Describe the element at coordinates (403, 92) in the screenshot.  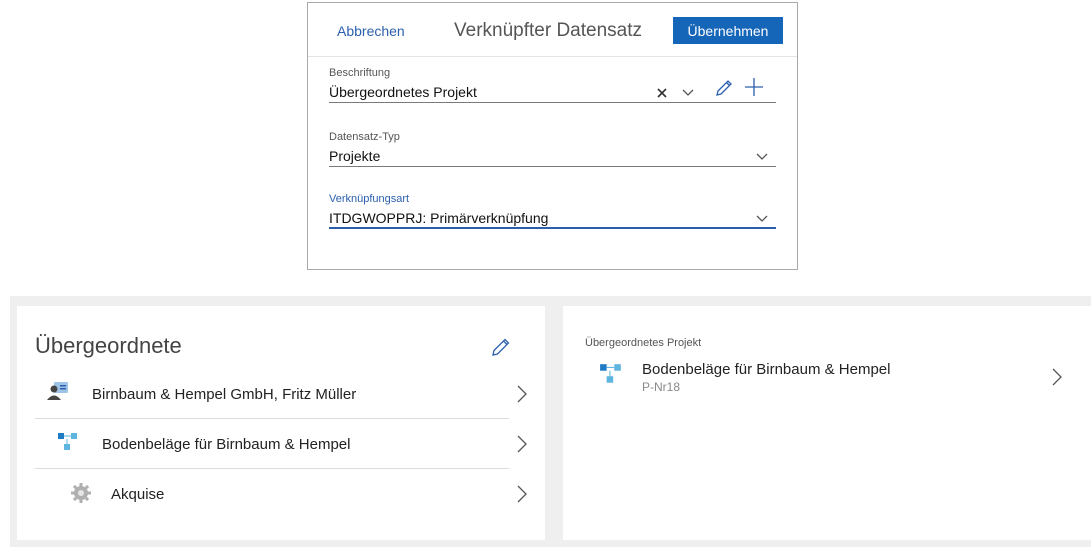
I see `caption-value: Übergeordnetes Projekt` at that location.